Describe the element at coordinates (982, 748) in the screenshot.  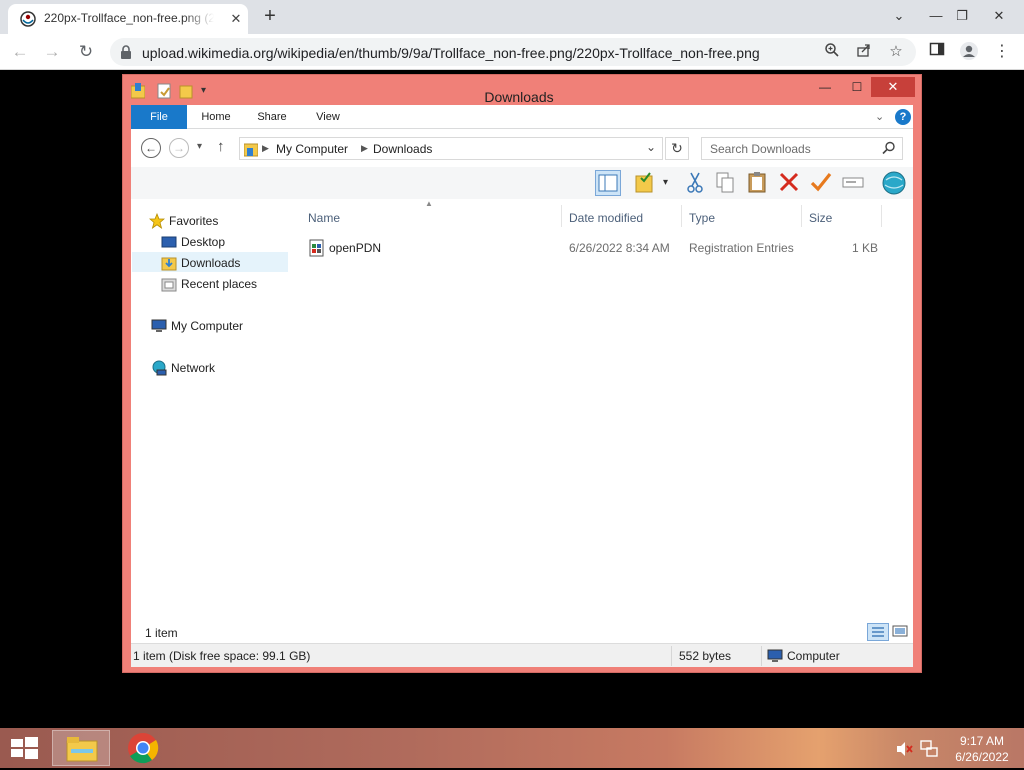
I see `clock: 9:17 AM 6/26/2022` at that location.